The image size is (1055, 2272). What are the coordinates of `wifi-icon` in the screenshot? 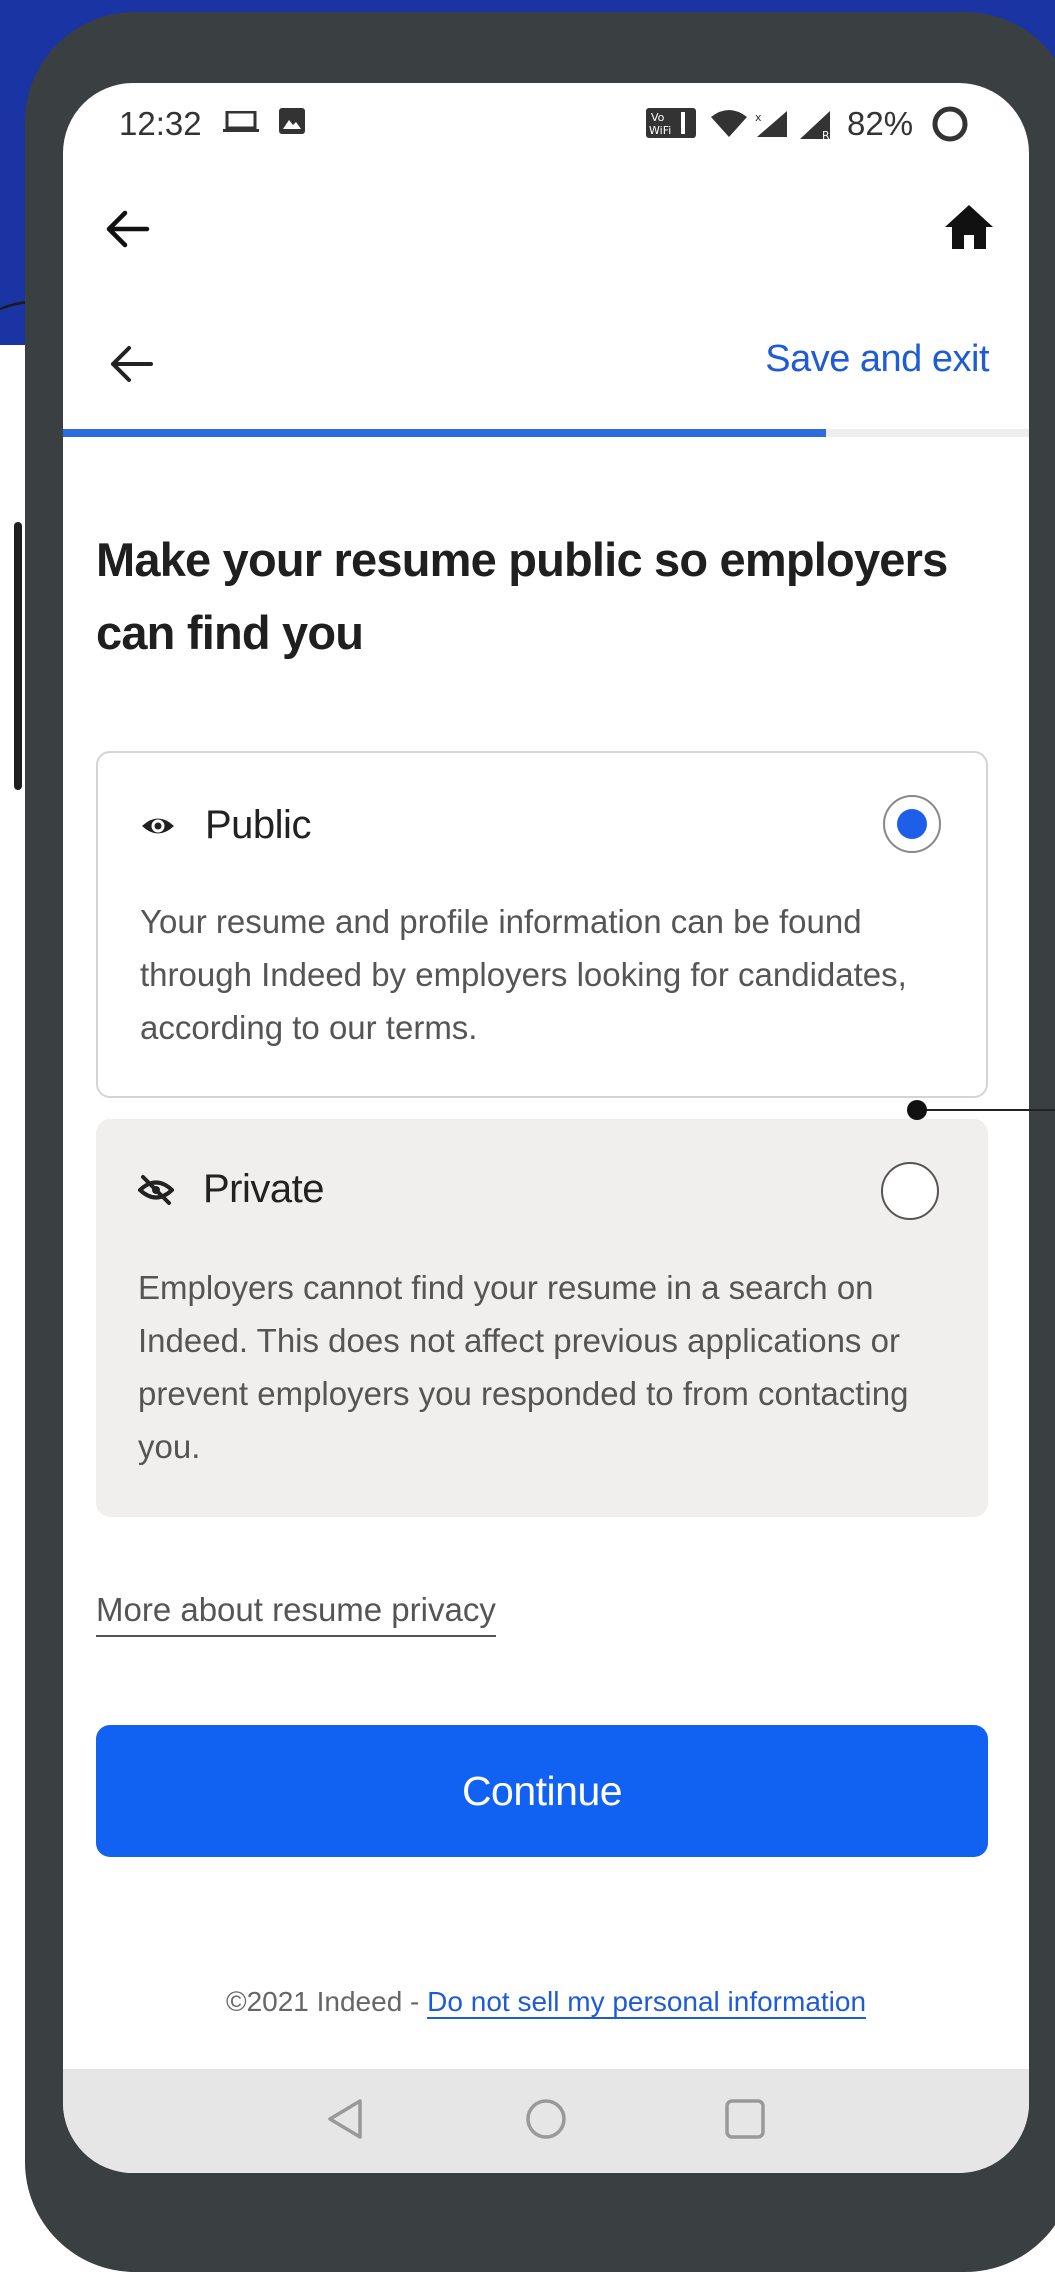 It's located at (729, 123).